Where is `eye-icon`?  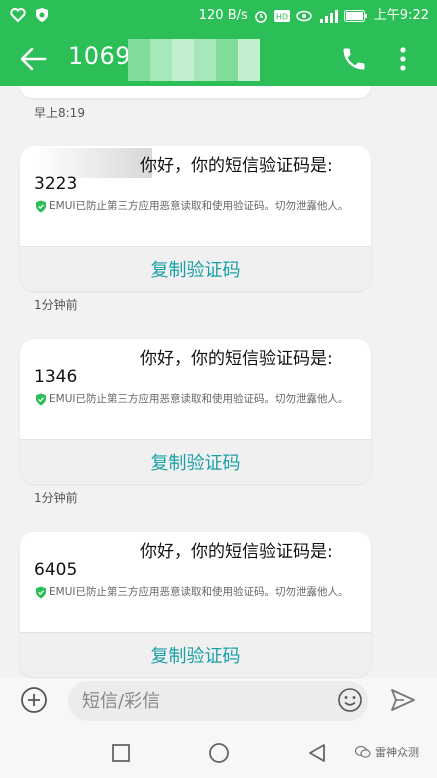 eye-icon is located at coordinates (304, 16).